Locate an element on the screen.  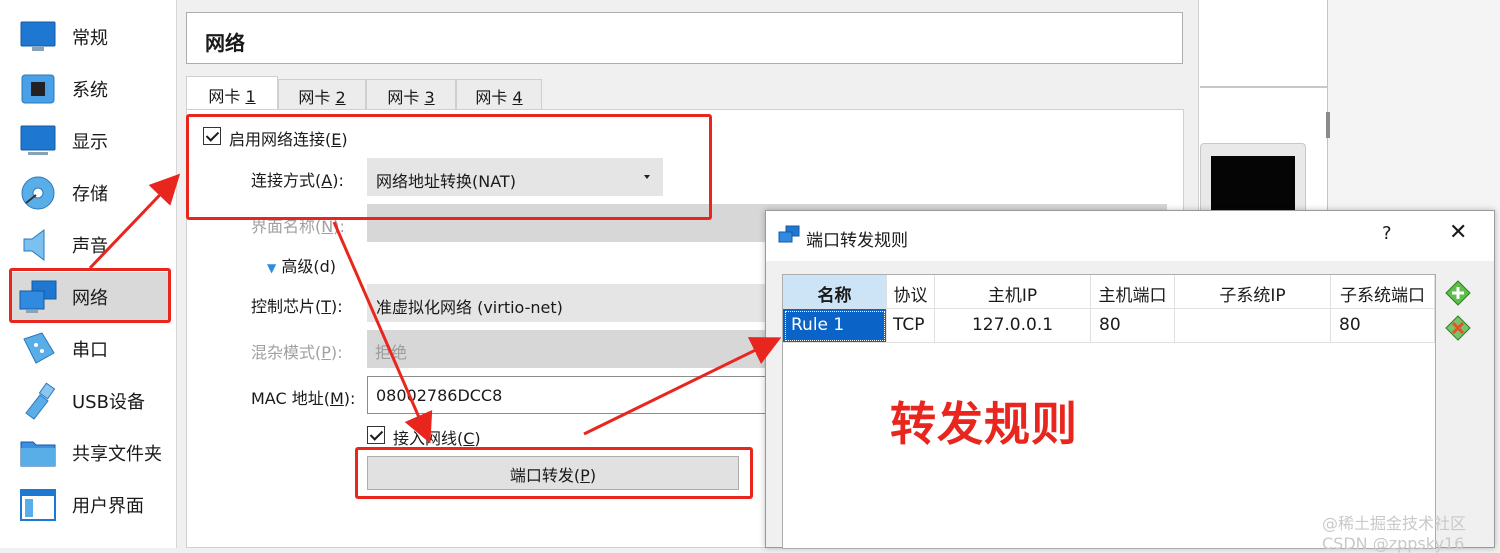
arrow-connection-to-port-forward is located at coordinates (382, 332).